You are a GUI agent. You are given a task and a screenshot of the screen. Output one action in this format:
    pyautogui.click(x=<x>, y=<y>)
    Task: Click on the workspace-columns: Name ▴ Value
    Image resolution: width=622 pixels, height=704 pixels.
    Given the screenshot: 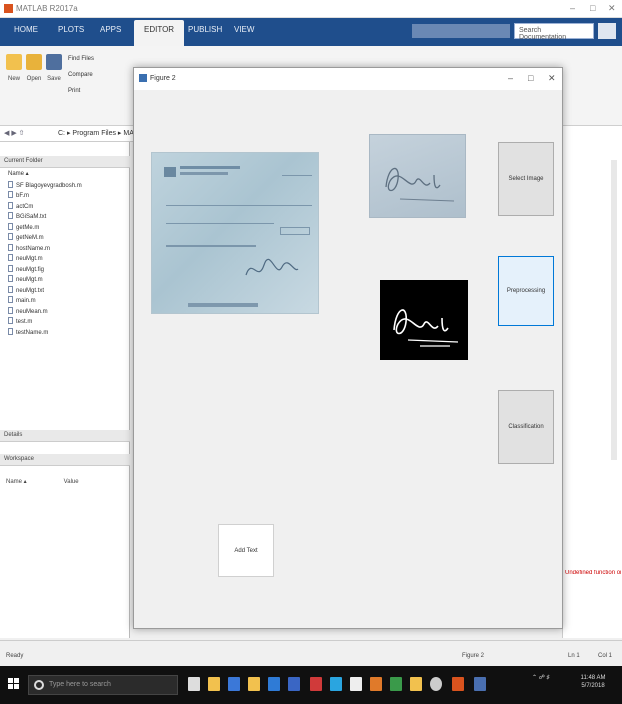 What is the action you would take?
    pyautogui.click(x=63, y=481)
    